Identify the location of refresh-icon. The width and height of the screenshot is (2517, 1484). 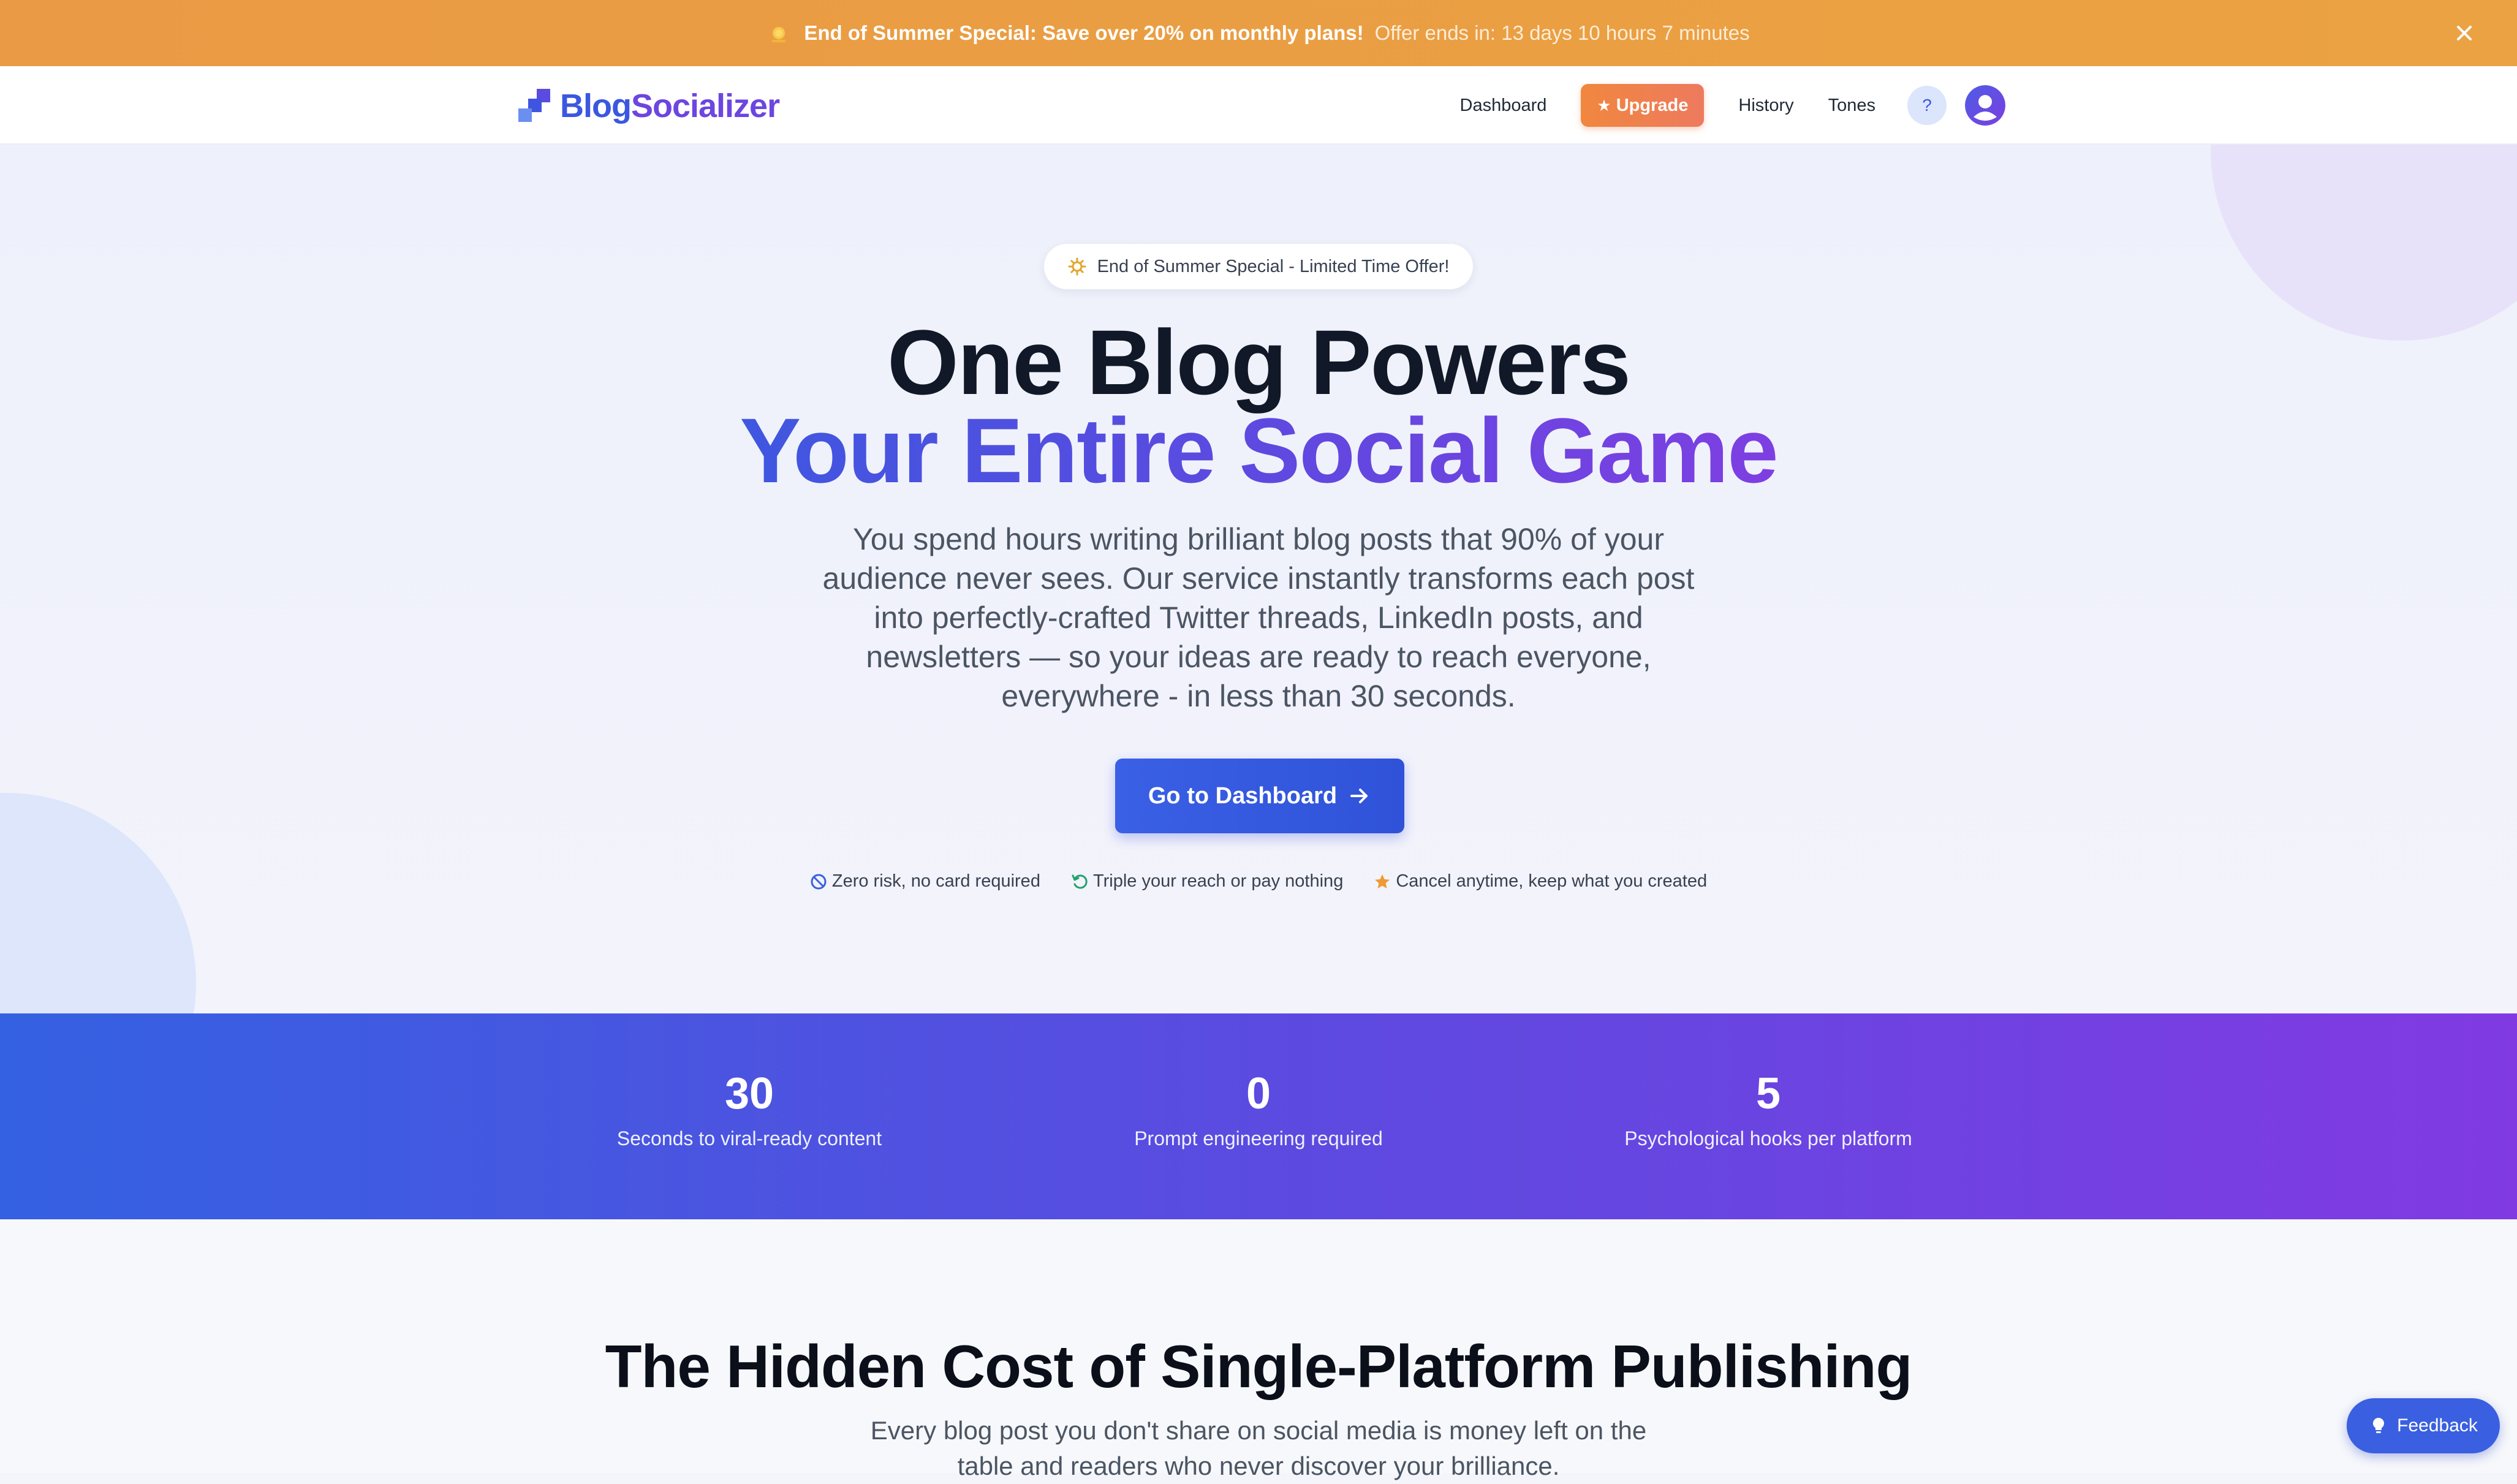
(1079, 881).